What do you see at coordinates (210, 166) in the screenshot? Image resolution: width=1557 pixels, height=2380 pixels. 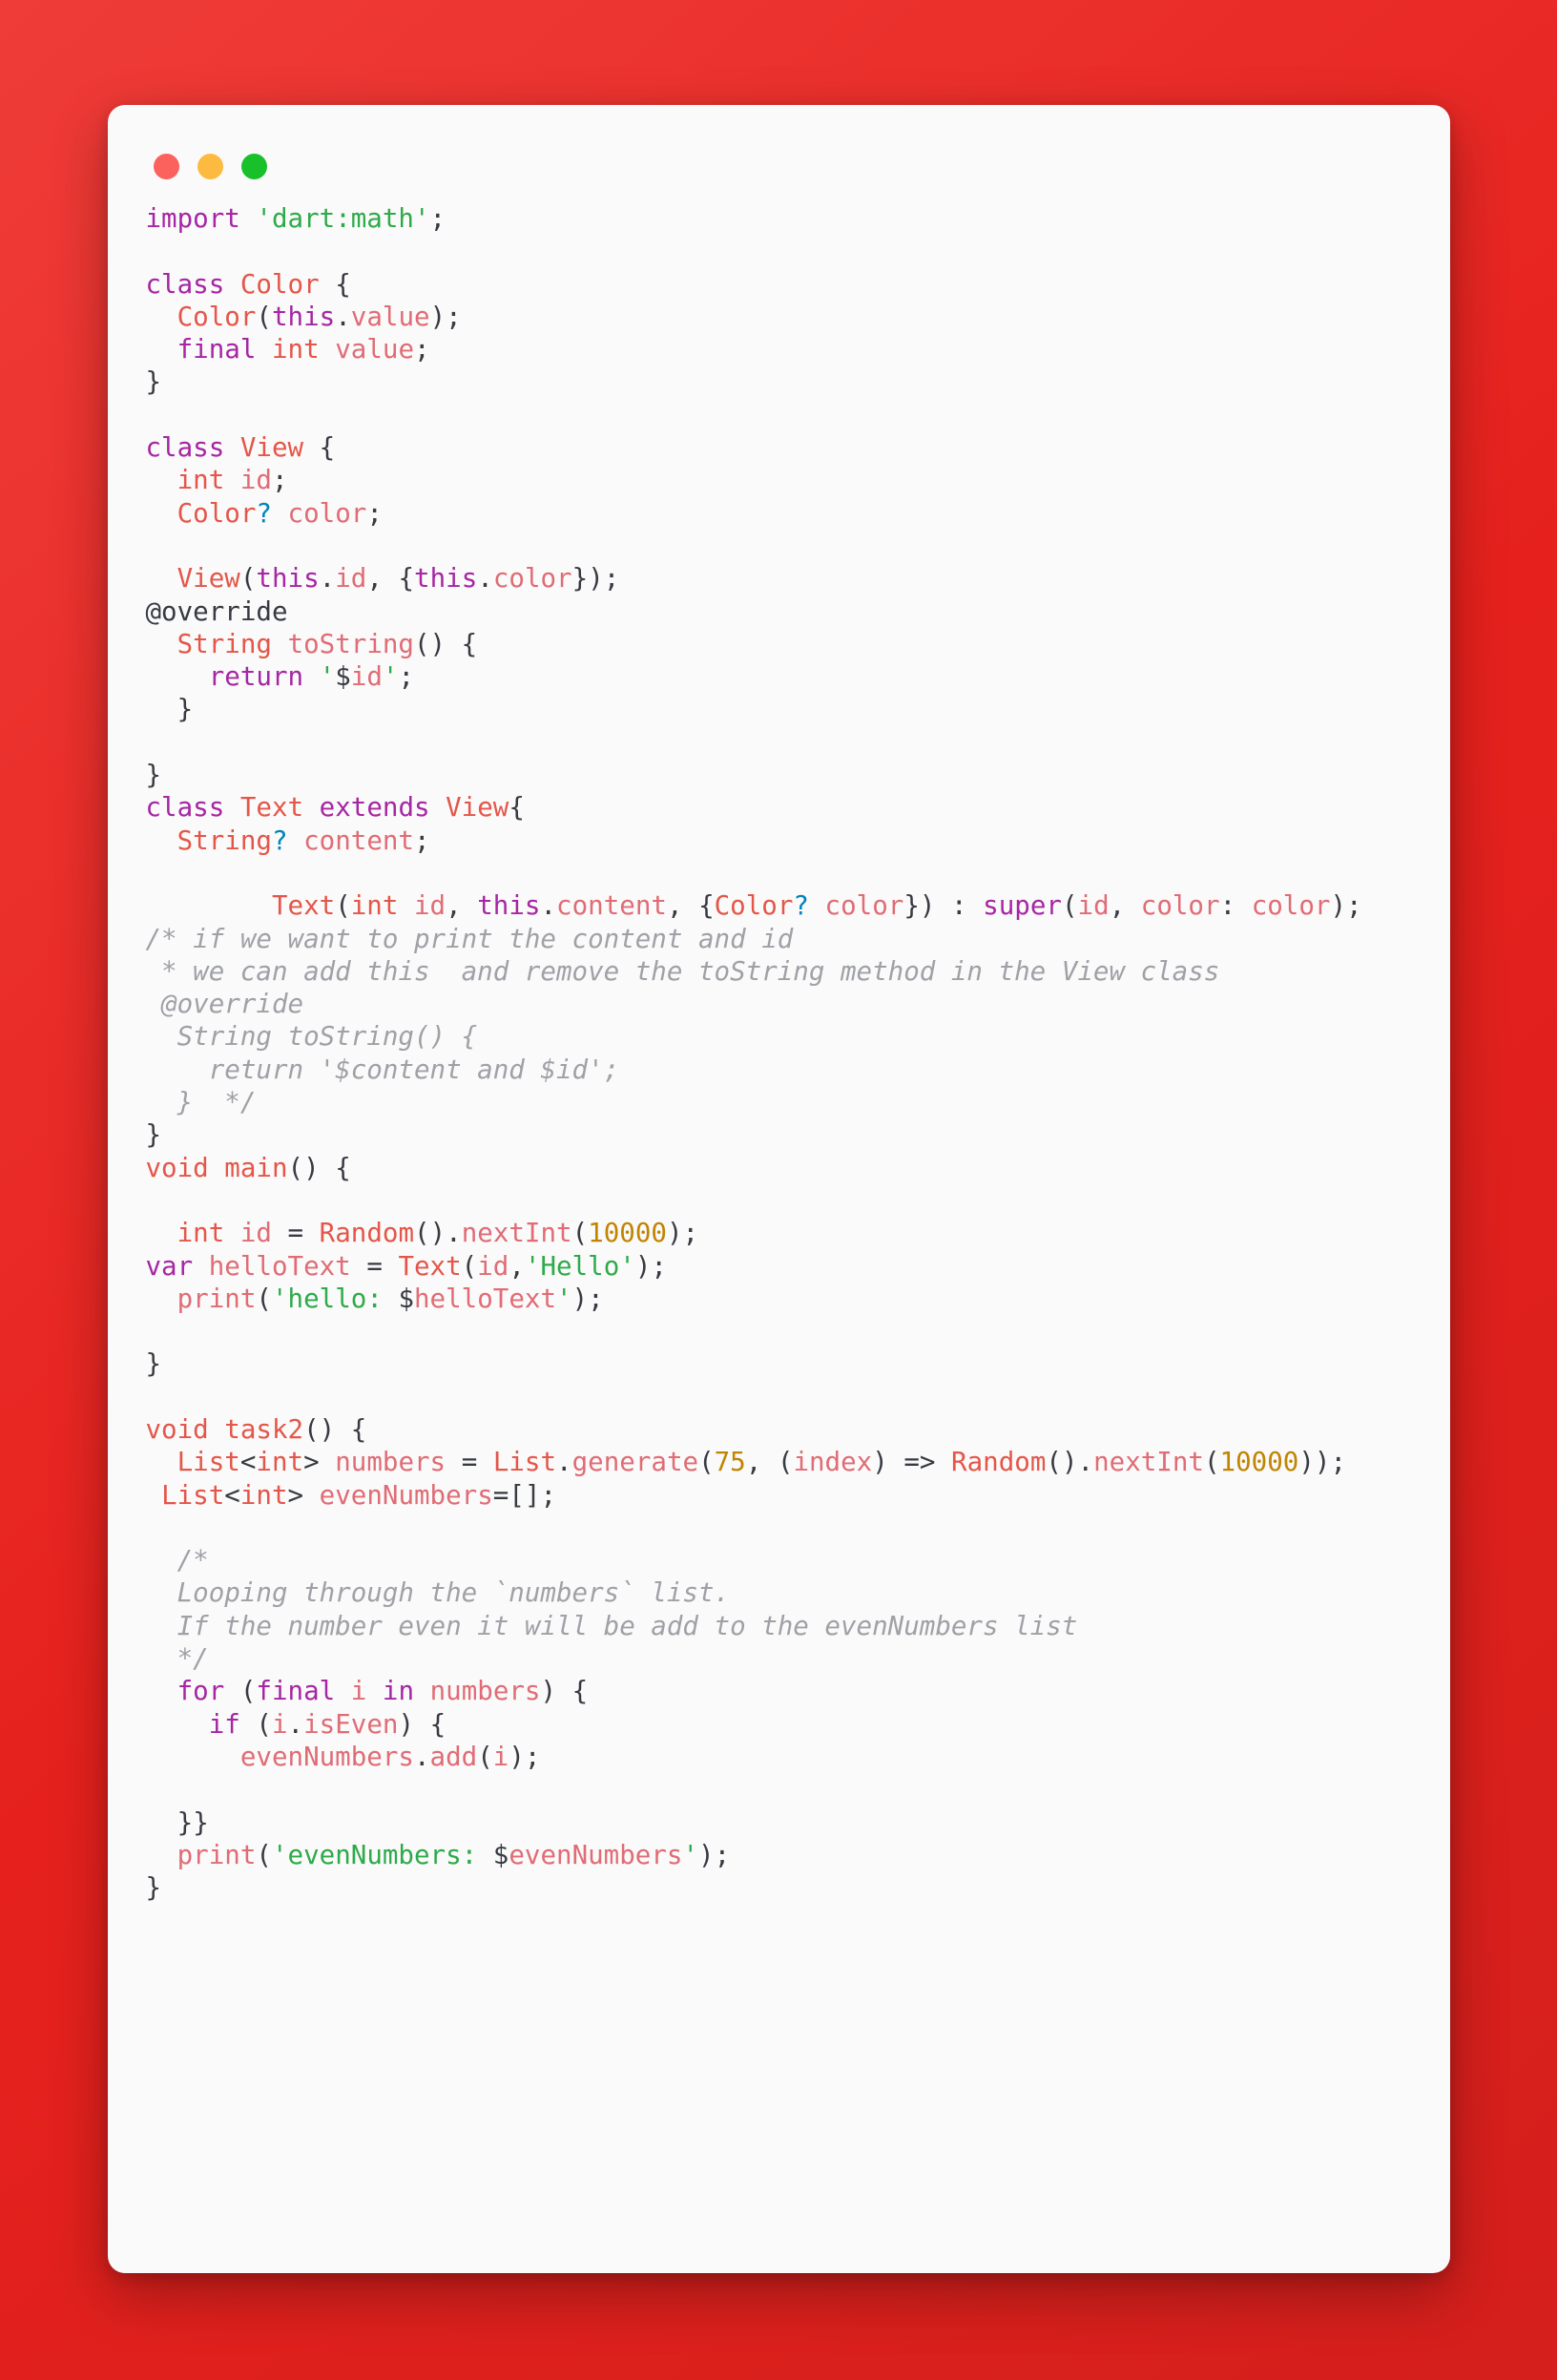 I see `minimize-icon` at bounding box center [210, 166].